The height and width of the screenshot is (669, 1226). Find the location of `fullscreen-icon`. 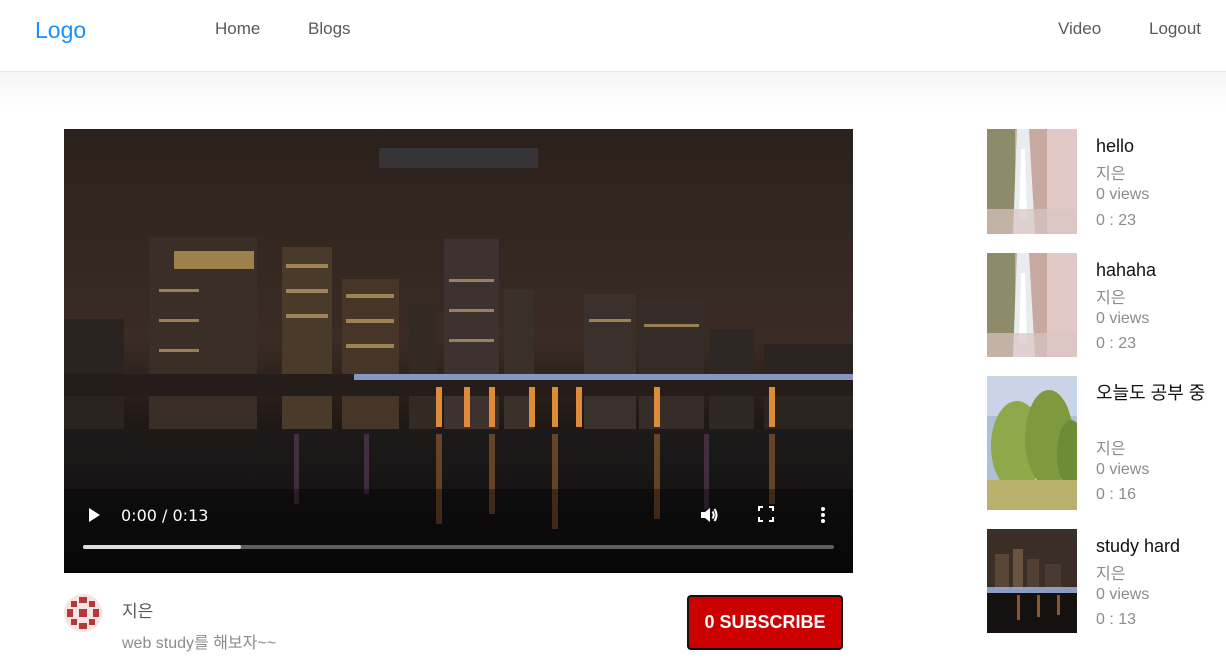

fullscreen-icon is located at coordinates (766, 516).